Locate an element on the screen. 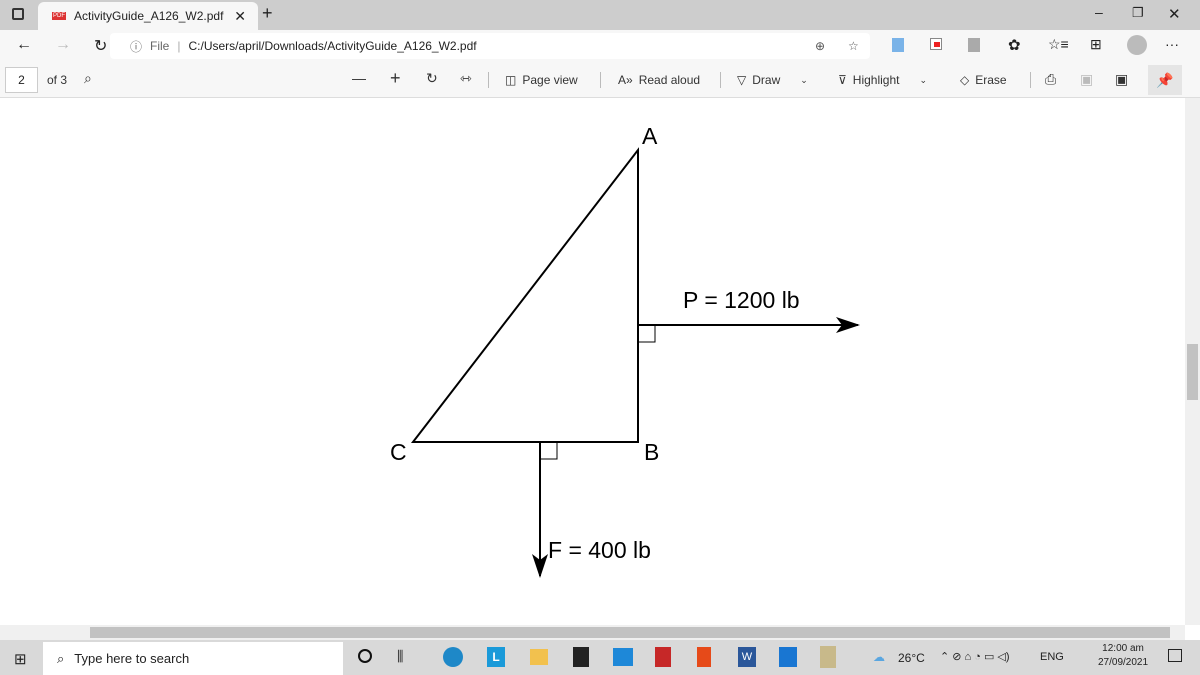  word-icon: W is located at coordinates (747, 657).